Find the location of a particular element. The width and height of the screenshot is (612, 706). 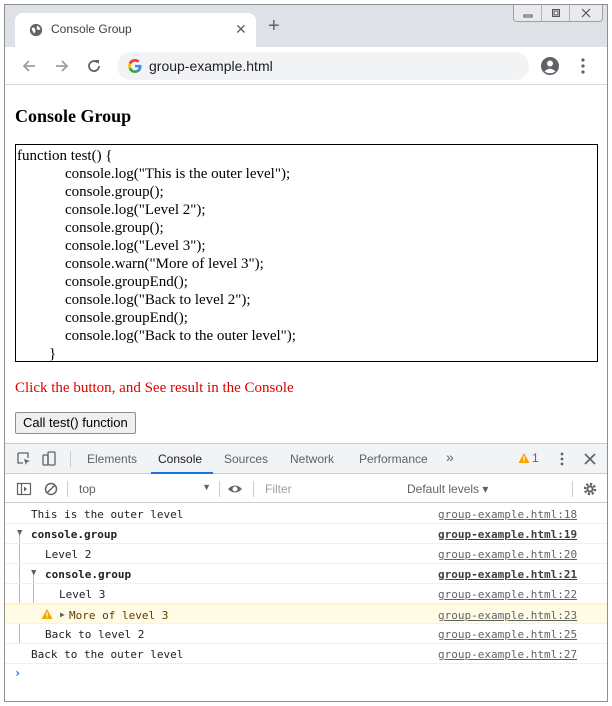

filter-input is located at coordinates (330, 489).